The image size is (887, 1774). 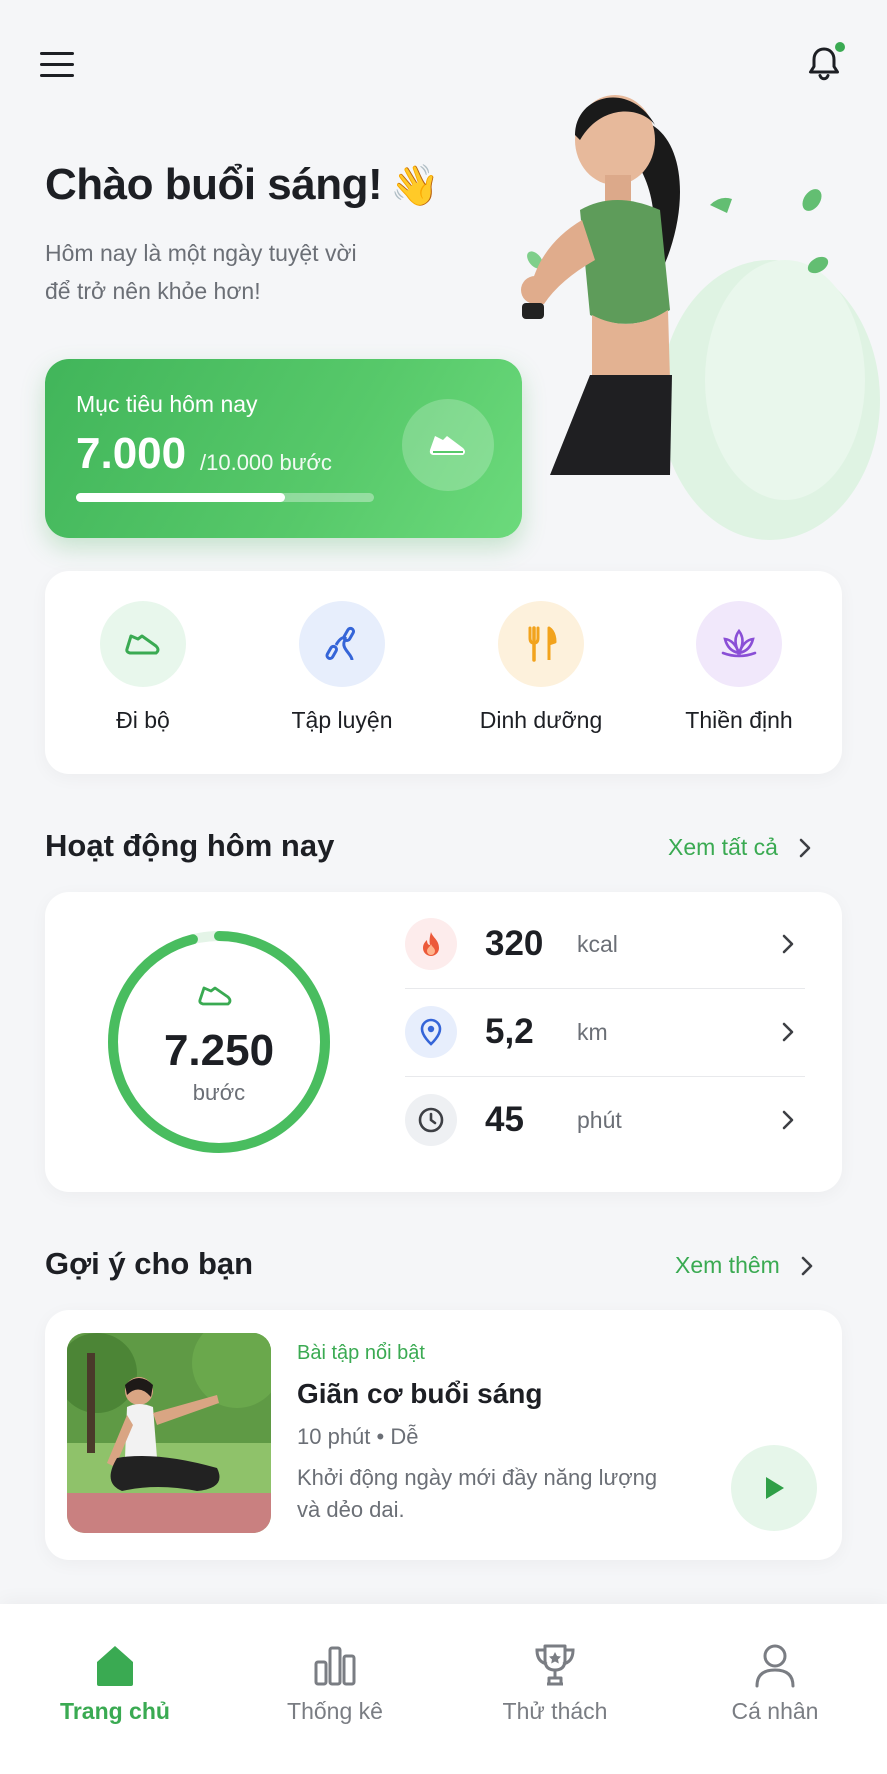 What do you see at coordinates (840, 47) in the screenshot?
I see `notification-dot` at bounding box center [840, 47].